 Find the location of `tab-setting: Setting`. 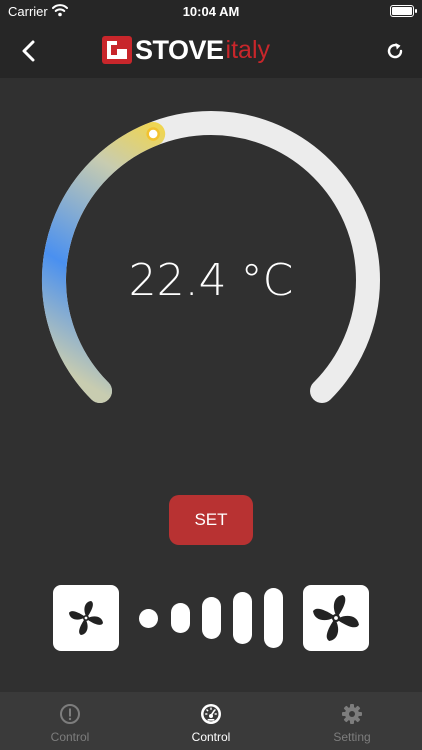

tab-setting: Setting is located at coordinates (352, 721).